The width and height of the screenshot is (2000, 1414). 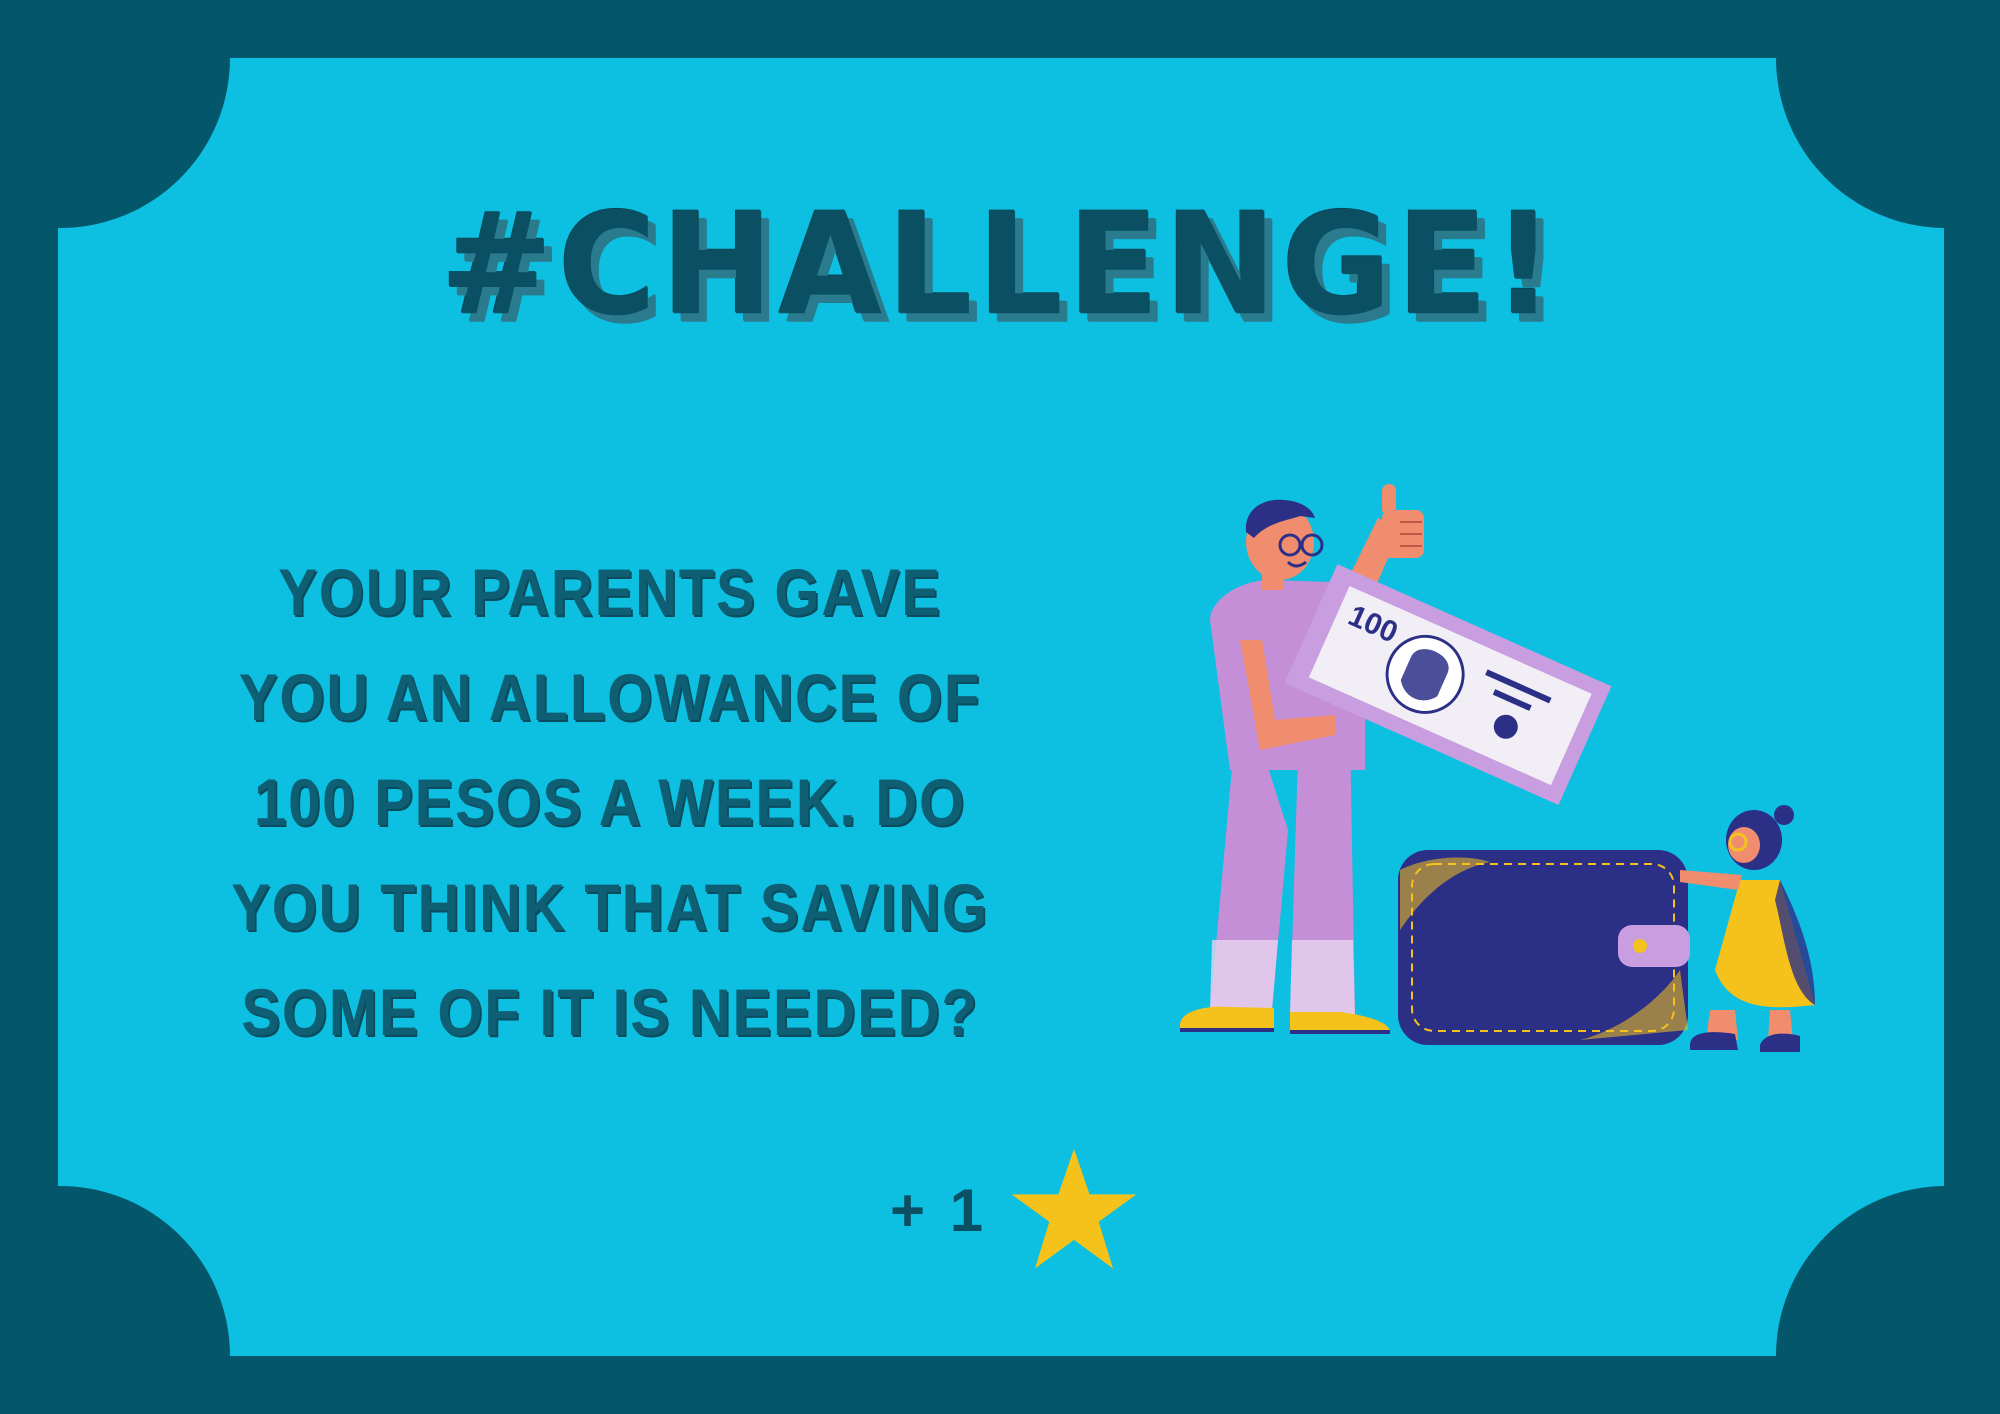 I want to click on man-figure-icon, so click(x=1302, y=759).